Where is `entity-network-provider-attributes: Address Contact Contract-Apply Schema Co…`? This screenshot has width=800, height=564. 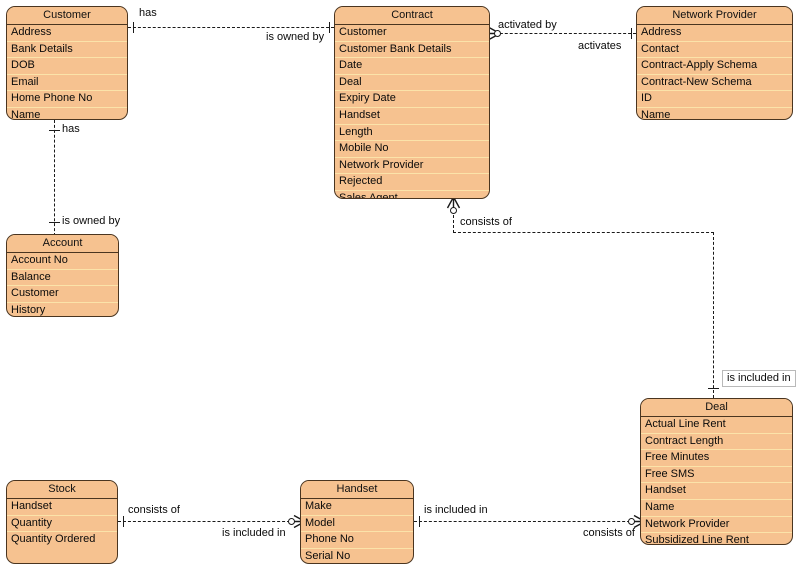 entity-network-provider-attributes: Address Contact Contract-Apply Schema Co… is located at coordinates (714, 72).